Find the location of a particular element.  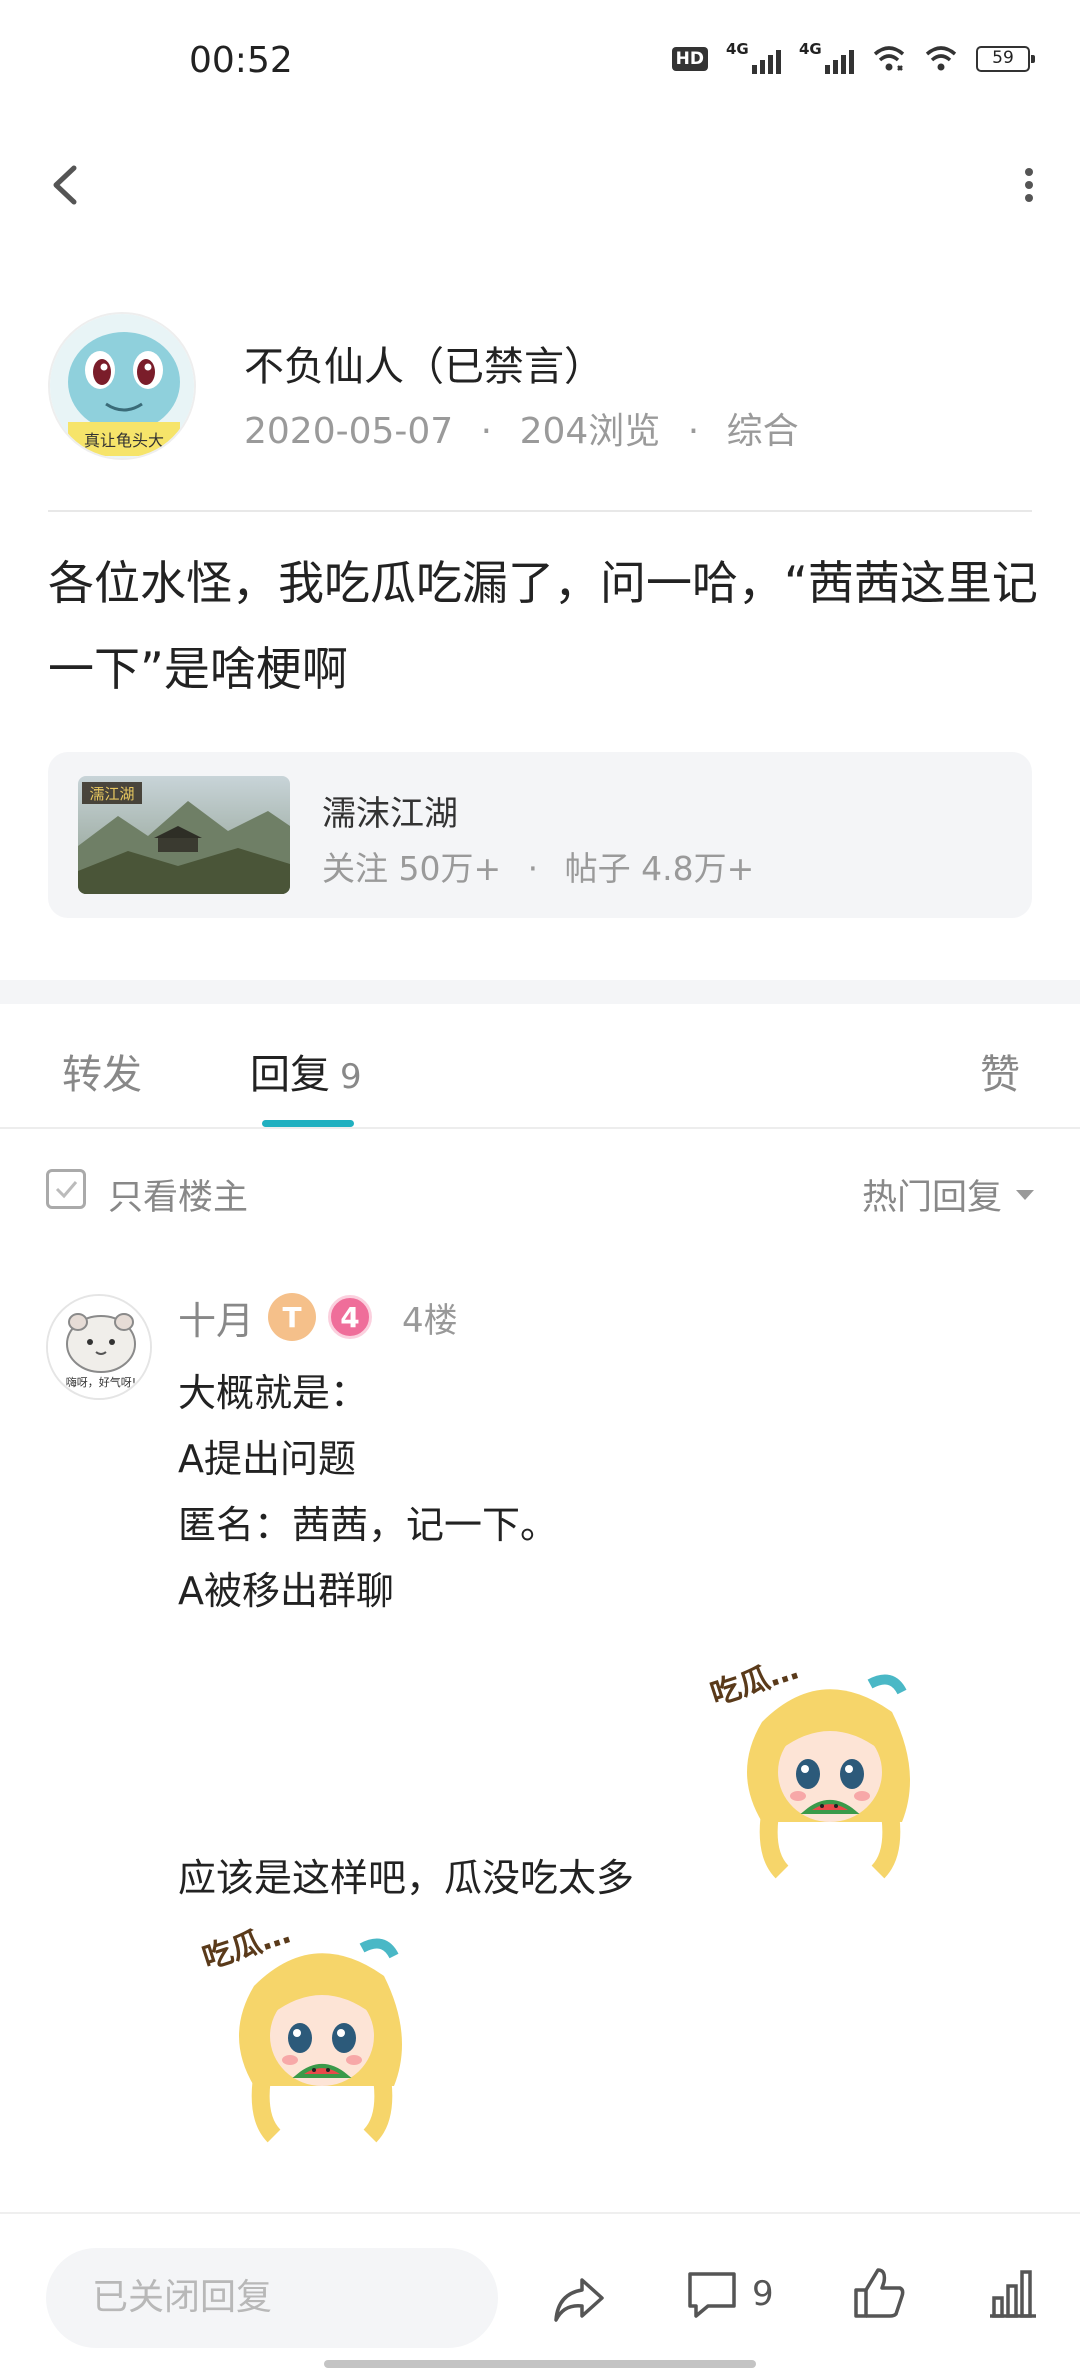

author-avatar: 真让龟头大 is located at coordinates (122, 386).